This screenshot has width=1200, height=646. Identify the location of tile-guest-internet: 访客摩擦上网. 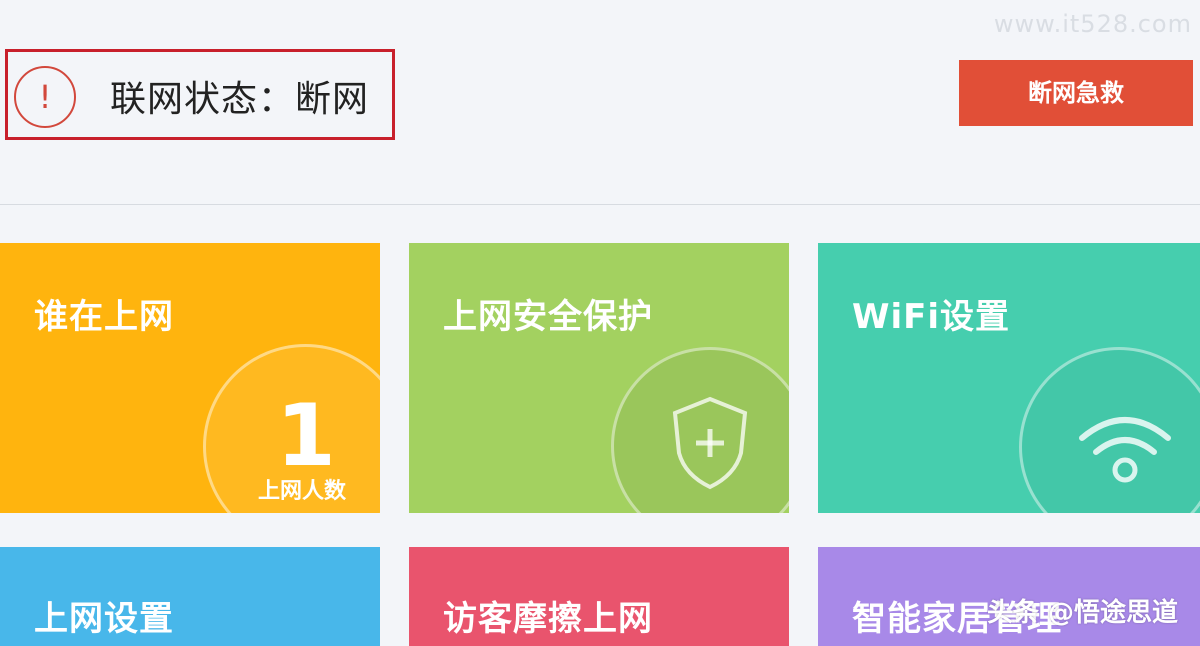
(599, 596).